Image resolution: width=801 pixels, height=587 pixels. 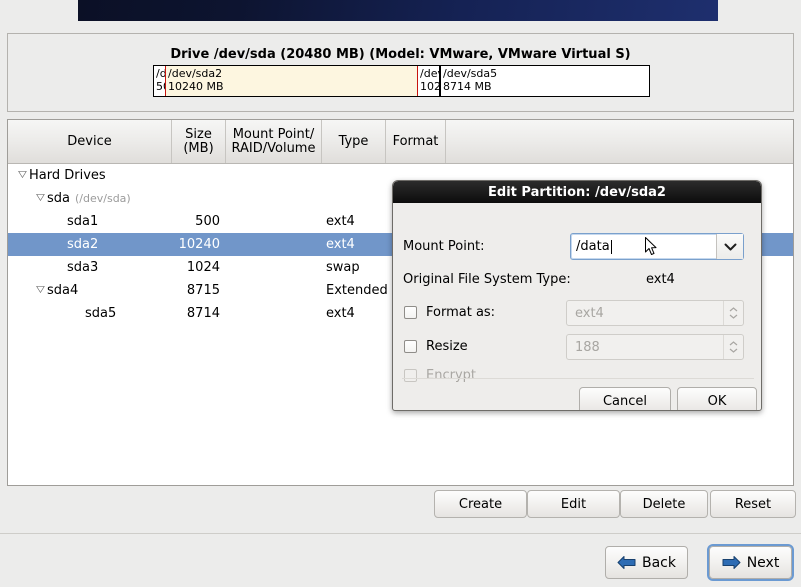 I want to click on back-button: Back, so click(x=646, y=562).